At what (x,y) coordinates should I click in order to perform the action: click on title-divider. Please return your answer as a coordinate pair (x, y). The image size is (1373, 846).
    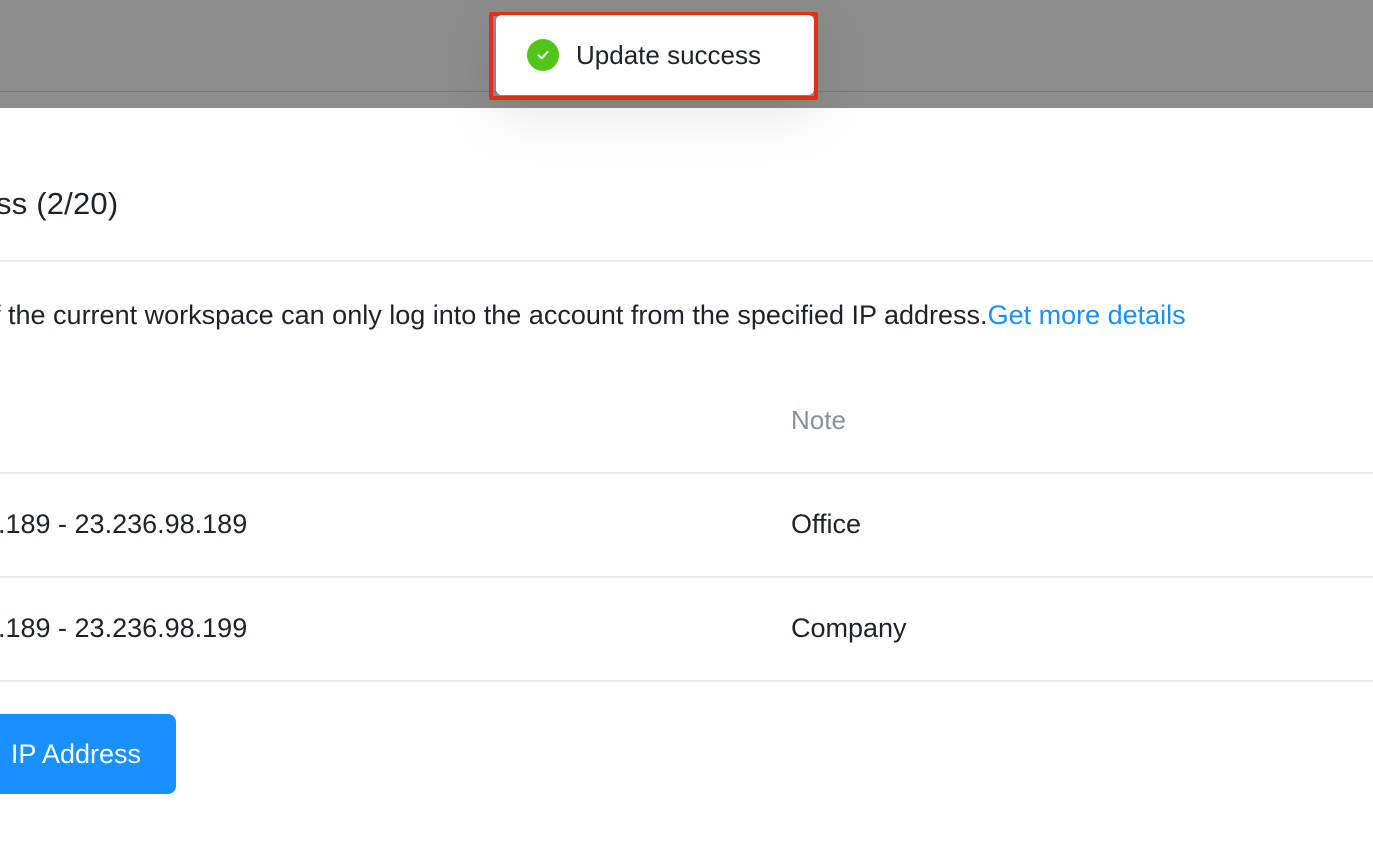
    Looking at the image, I should click on (686, 261).